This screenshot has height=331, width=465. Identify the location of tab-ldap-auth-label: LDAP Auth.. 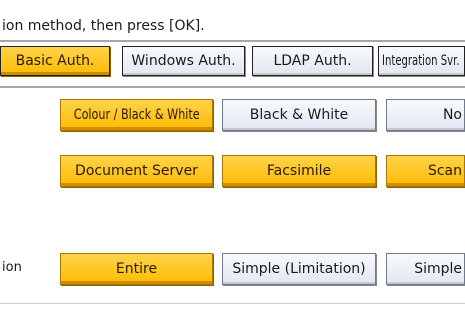
(312, 61).